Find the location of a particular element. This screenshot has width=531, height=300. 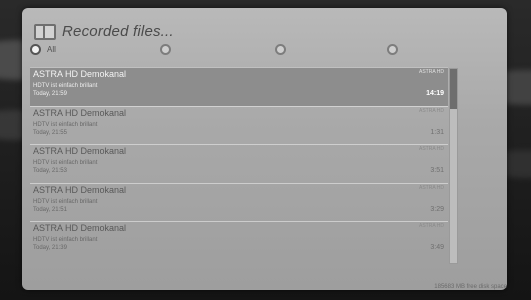

recording-date: Today, 21:39 is located at coordinates (50, 248).